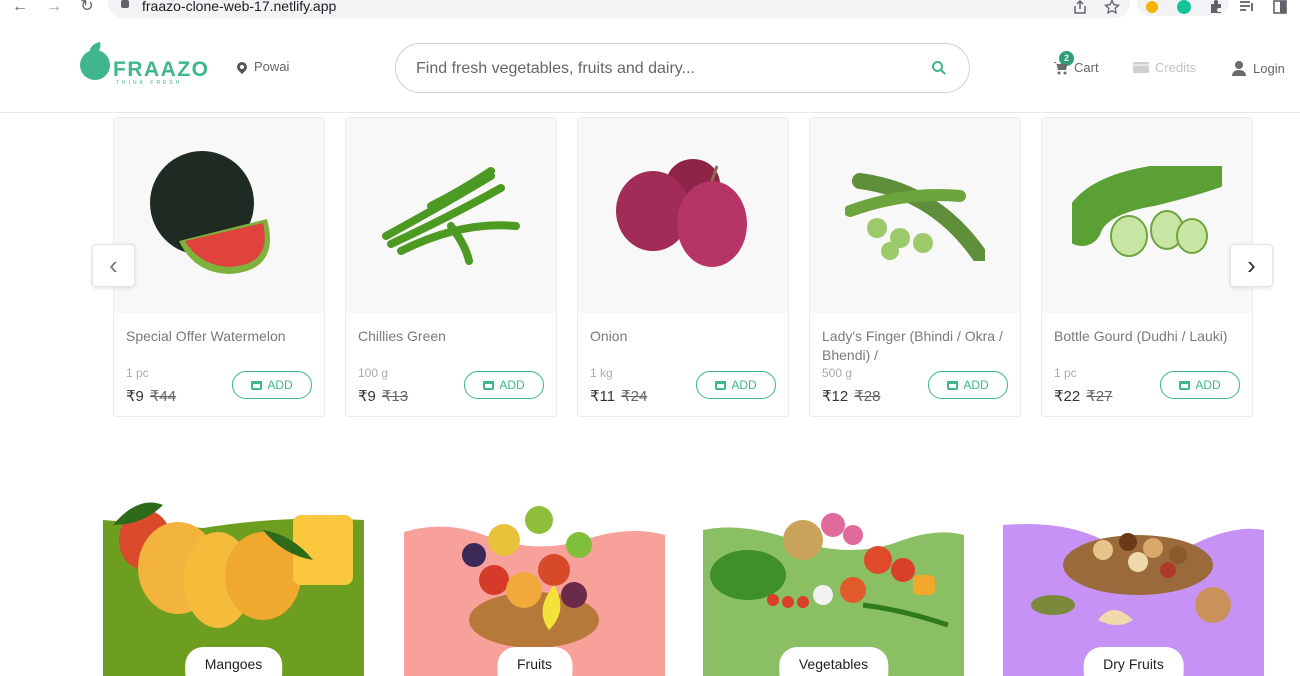 The height and width of the screenshot is (676, 1300). I want to click on ladys-finger-image, so click(915, 216).